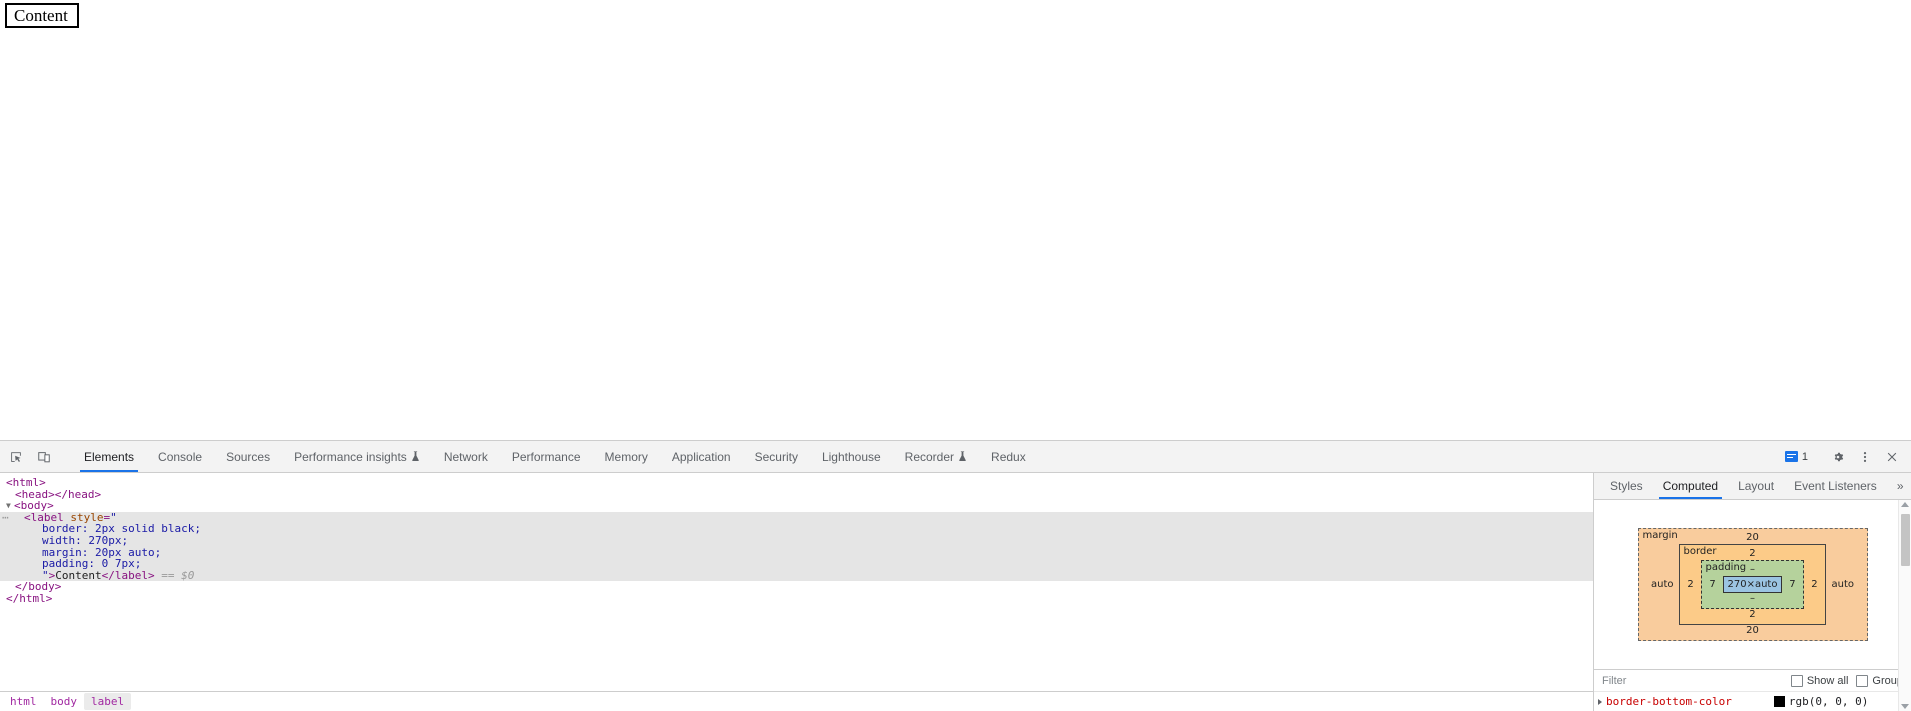  Describe the element at coordinates (1662, 584) in the screenshot. I see `margin-left-value: auto` at that location.